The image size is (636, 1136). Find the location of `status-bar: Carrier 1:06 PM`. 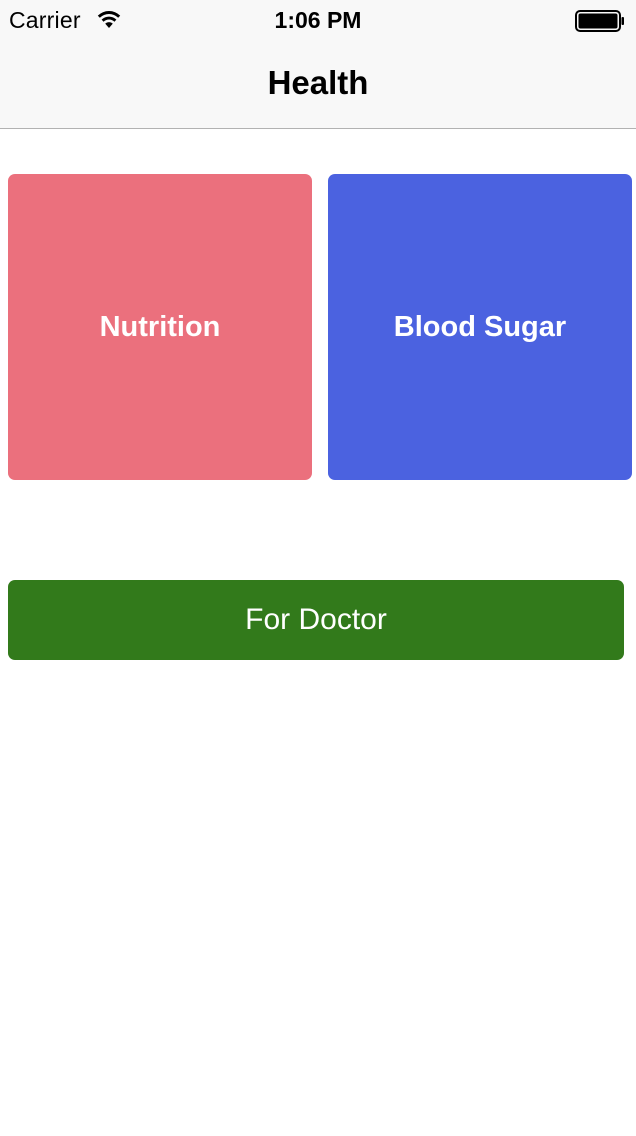

status-bar: Carrier 1:06 PM is located at coordinates (318, 20).